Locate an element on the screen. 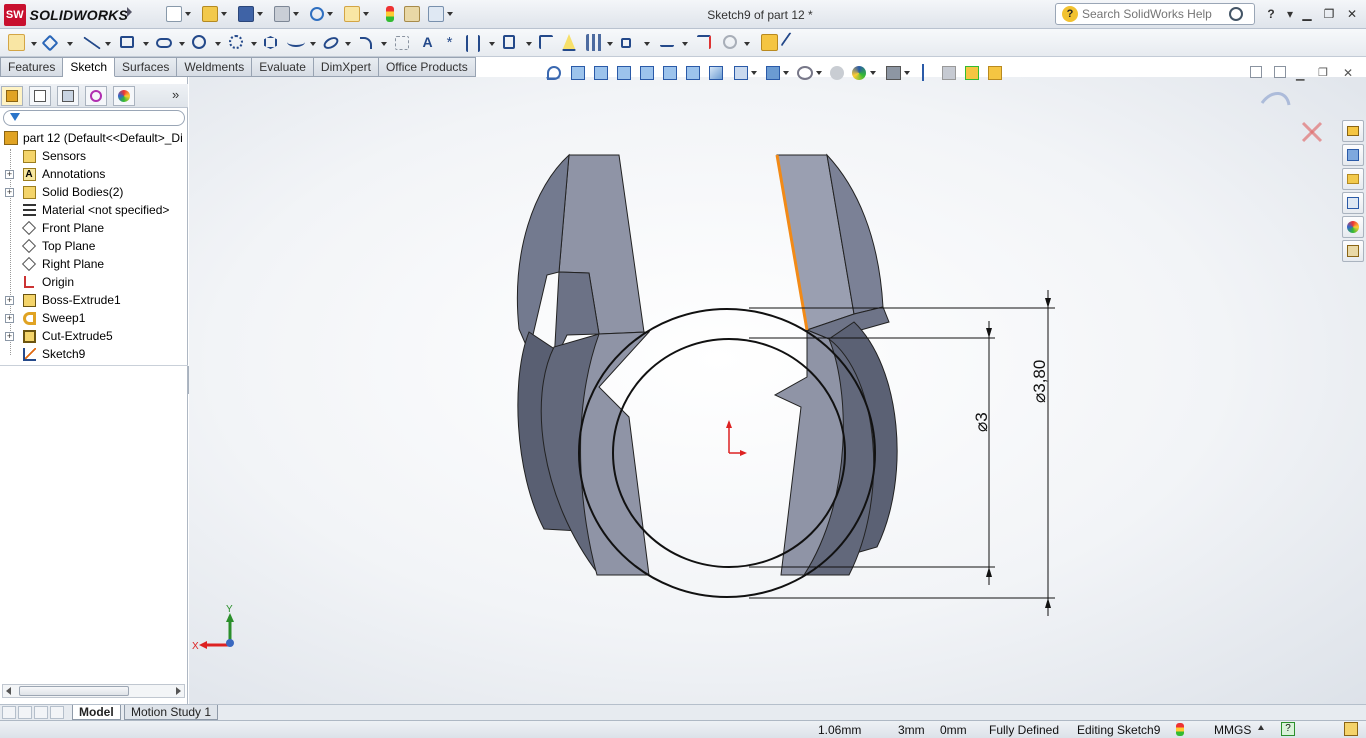  minimize-window-icon: ▁ is located at coordinates (1307, 14).